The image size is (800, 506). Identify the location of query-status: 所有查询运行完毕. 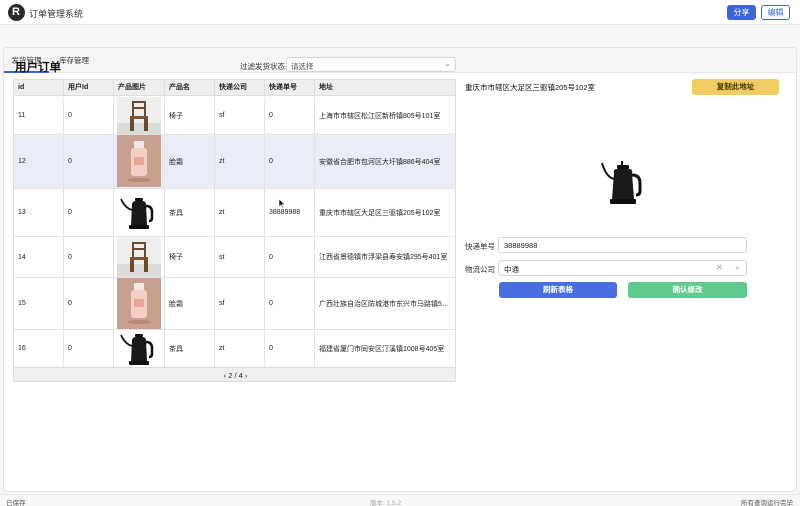
(767, 503).